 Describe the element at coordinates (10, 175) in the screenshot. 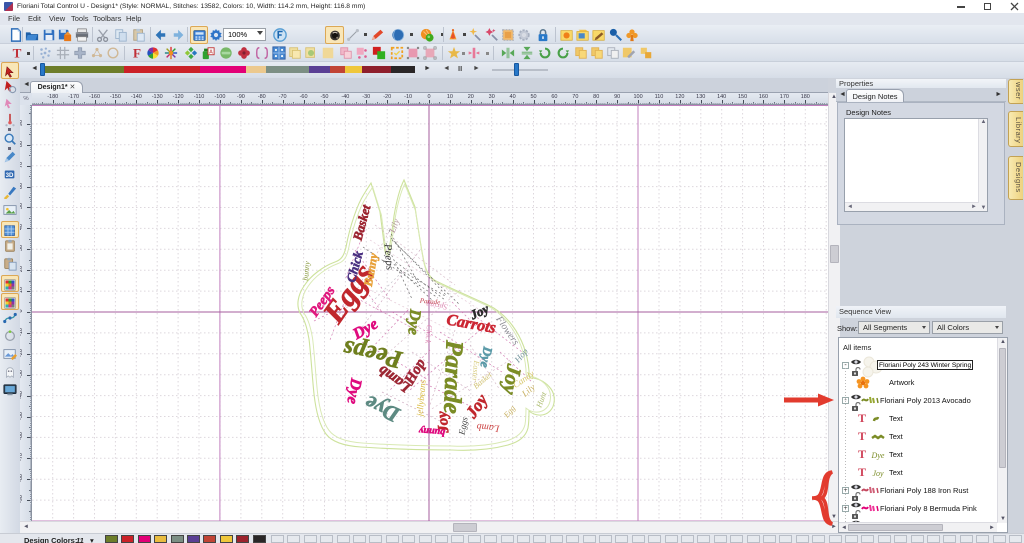

I see `svg-text: 3D` at that location.